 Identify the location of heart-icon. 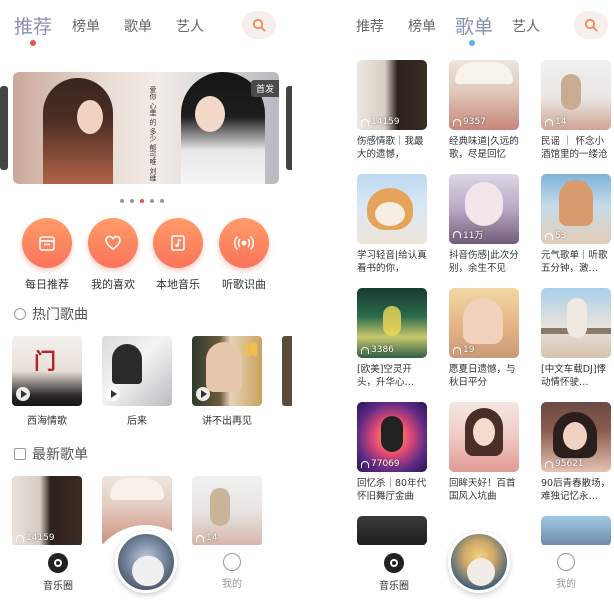
(113, 242).